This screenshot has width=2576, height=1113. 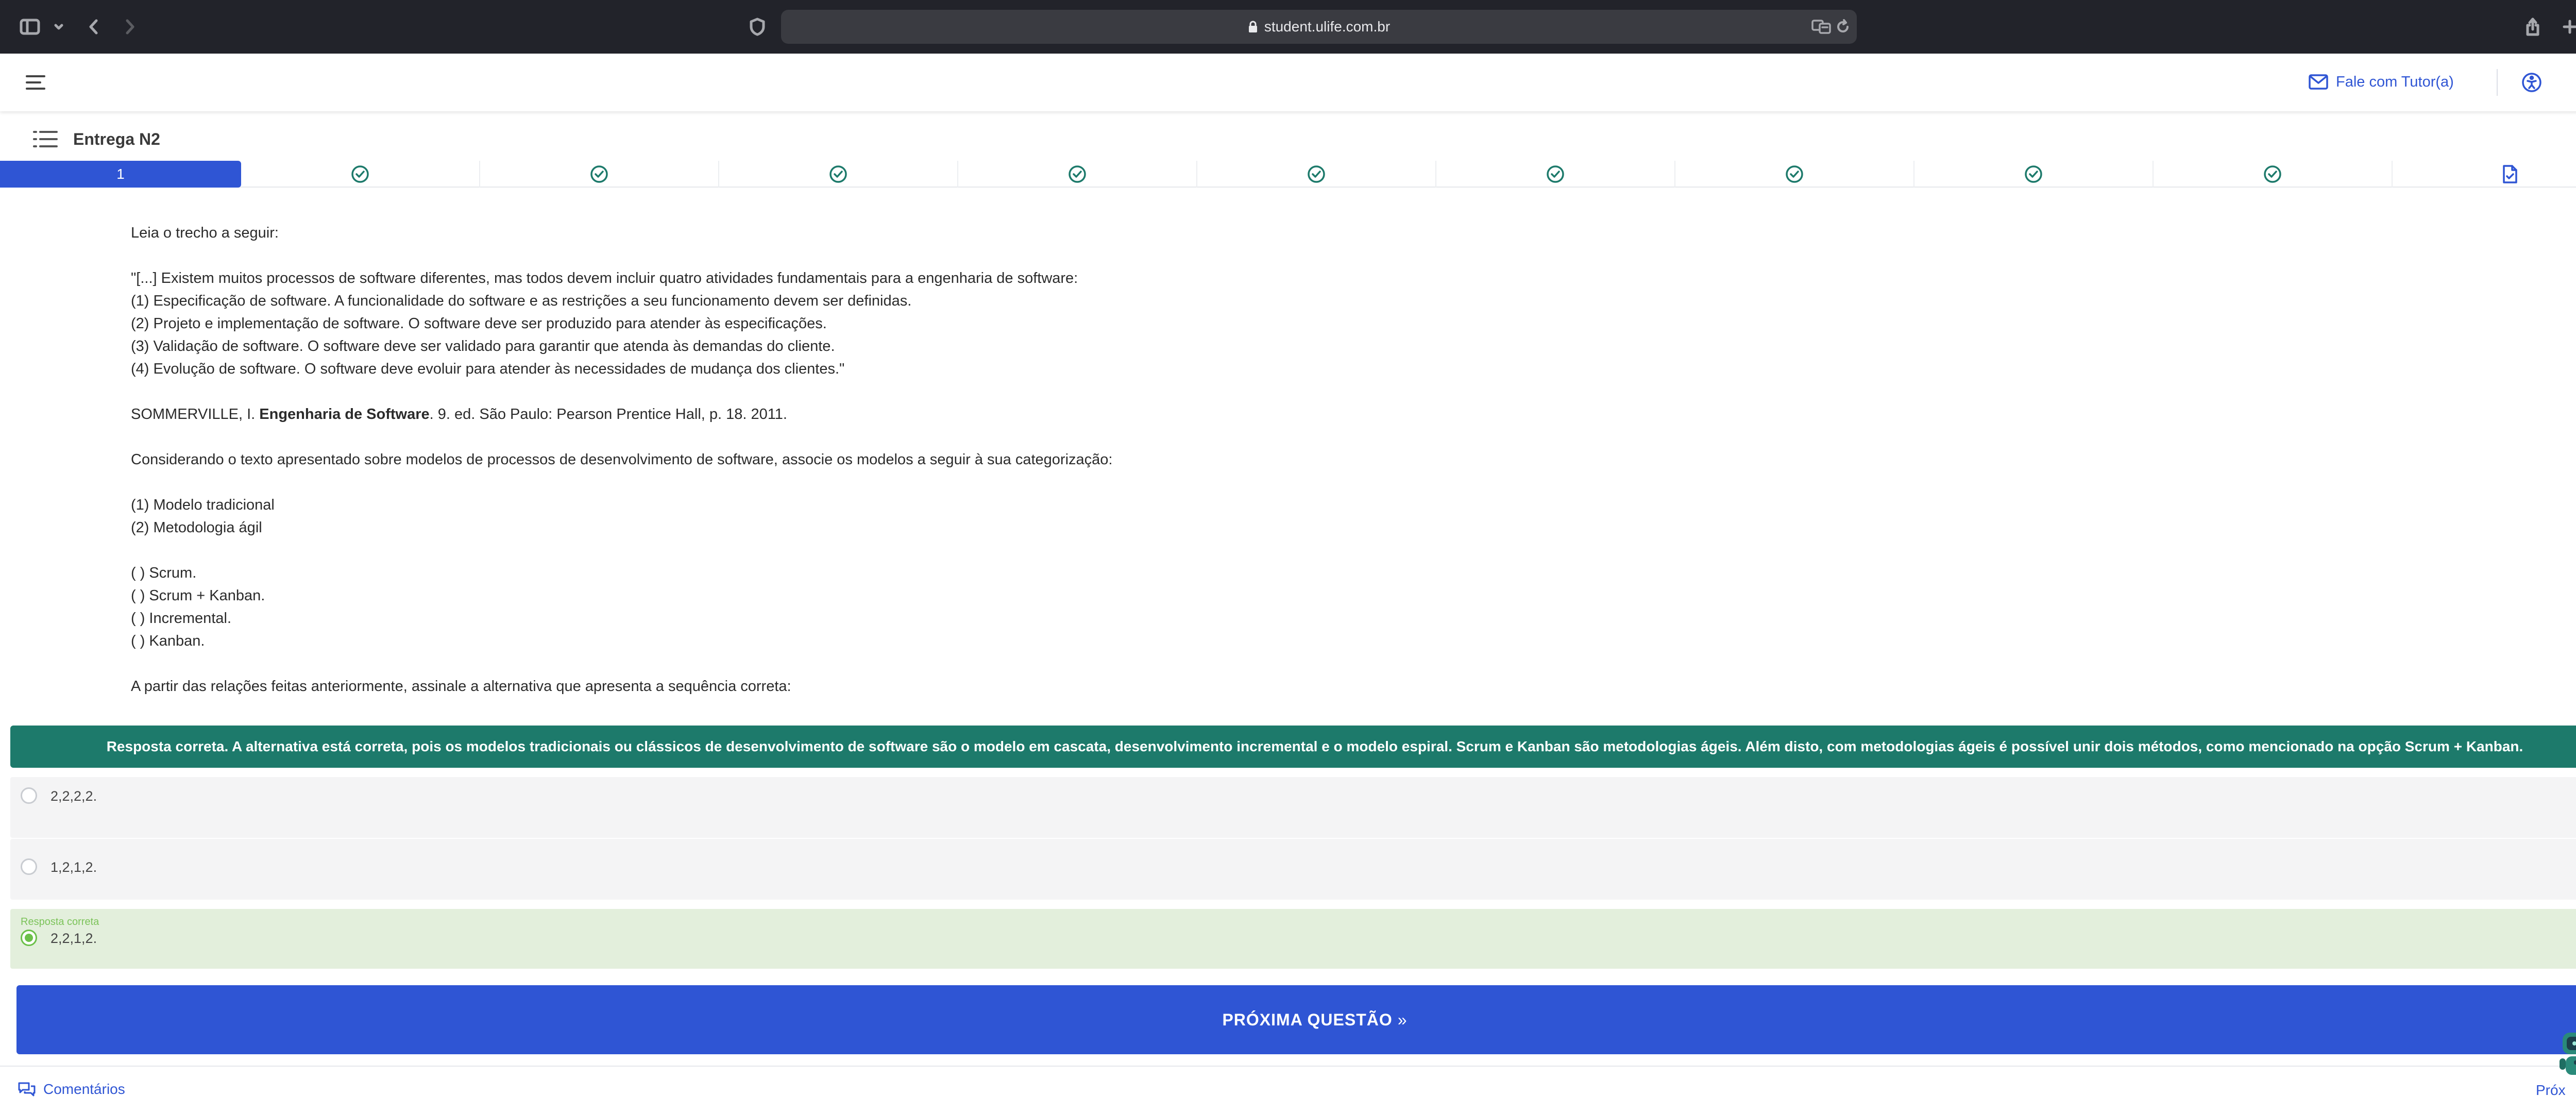 I want to click on contact-tutor-link: Fale com Tutor(a), so click(x=2381, y=82).